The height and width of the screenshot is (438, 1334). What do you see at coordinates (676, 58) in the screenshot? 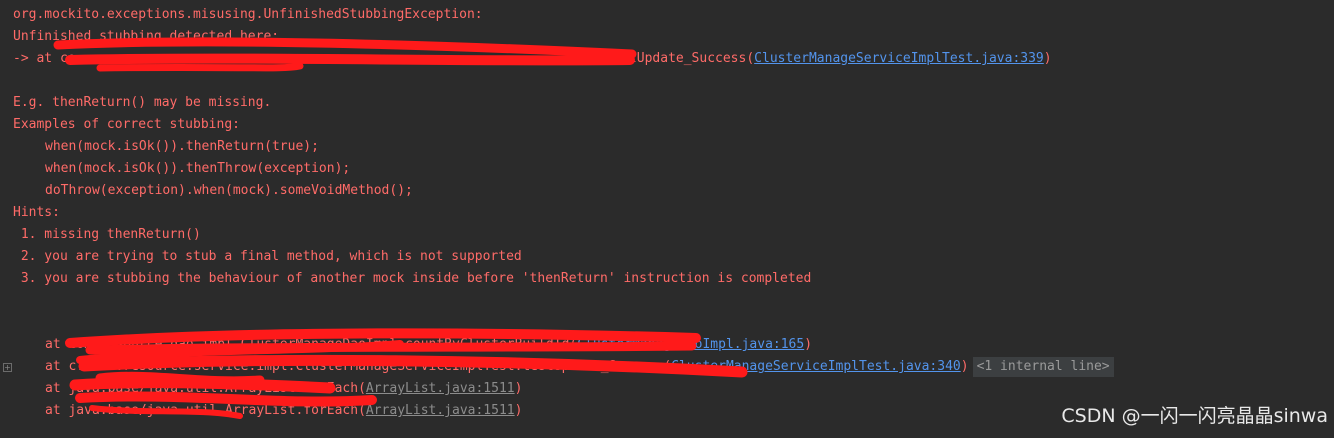
I see `stub-location-method: .testUpdate_Success(` at bounding box center [676, 58].